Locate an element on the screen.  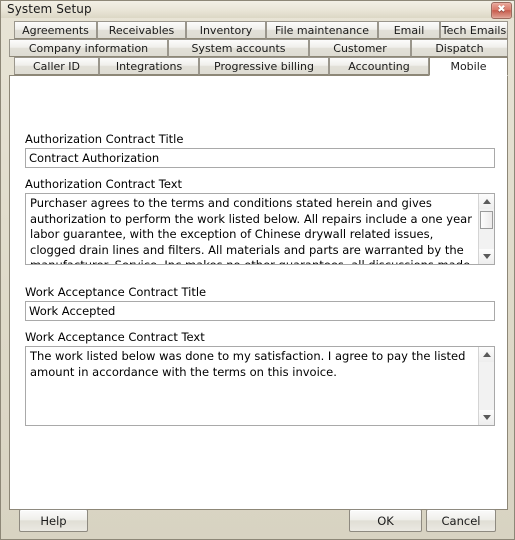
tab-label: Receivables is located at coordinates (141, 30).